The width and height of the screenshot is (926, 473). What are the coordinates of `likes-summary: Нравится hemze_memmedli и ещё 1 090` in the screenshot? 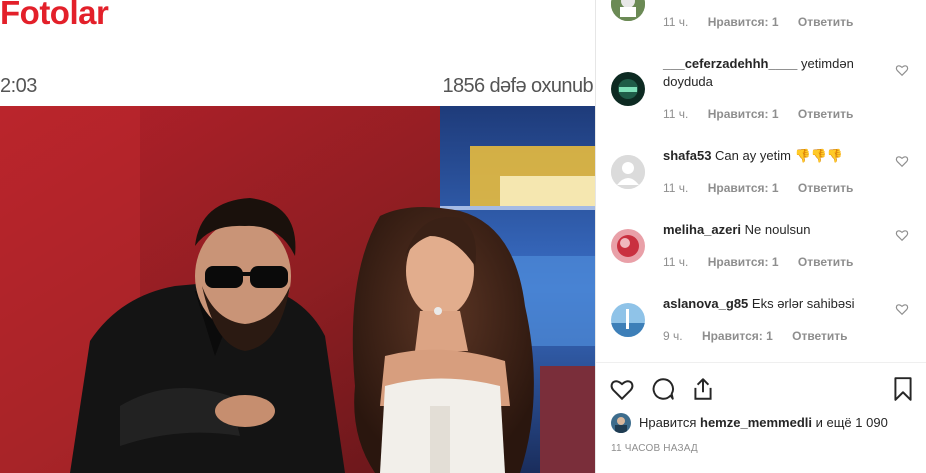 It's located at (766, 423).